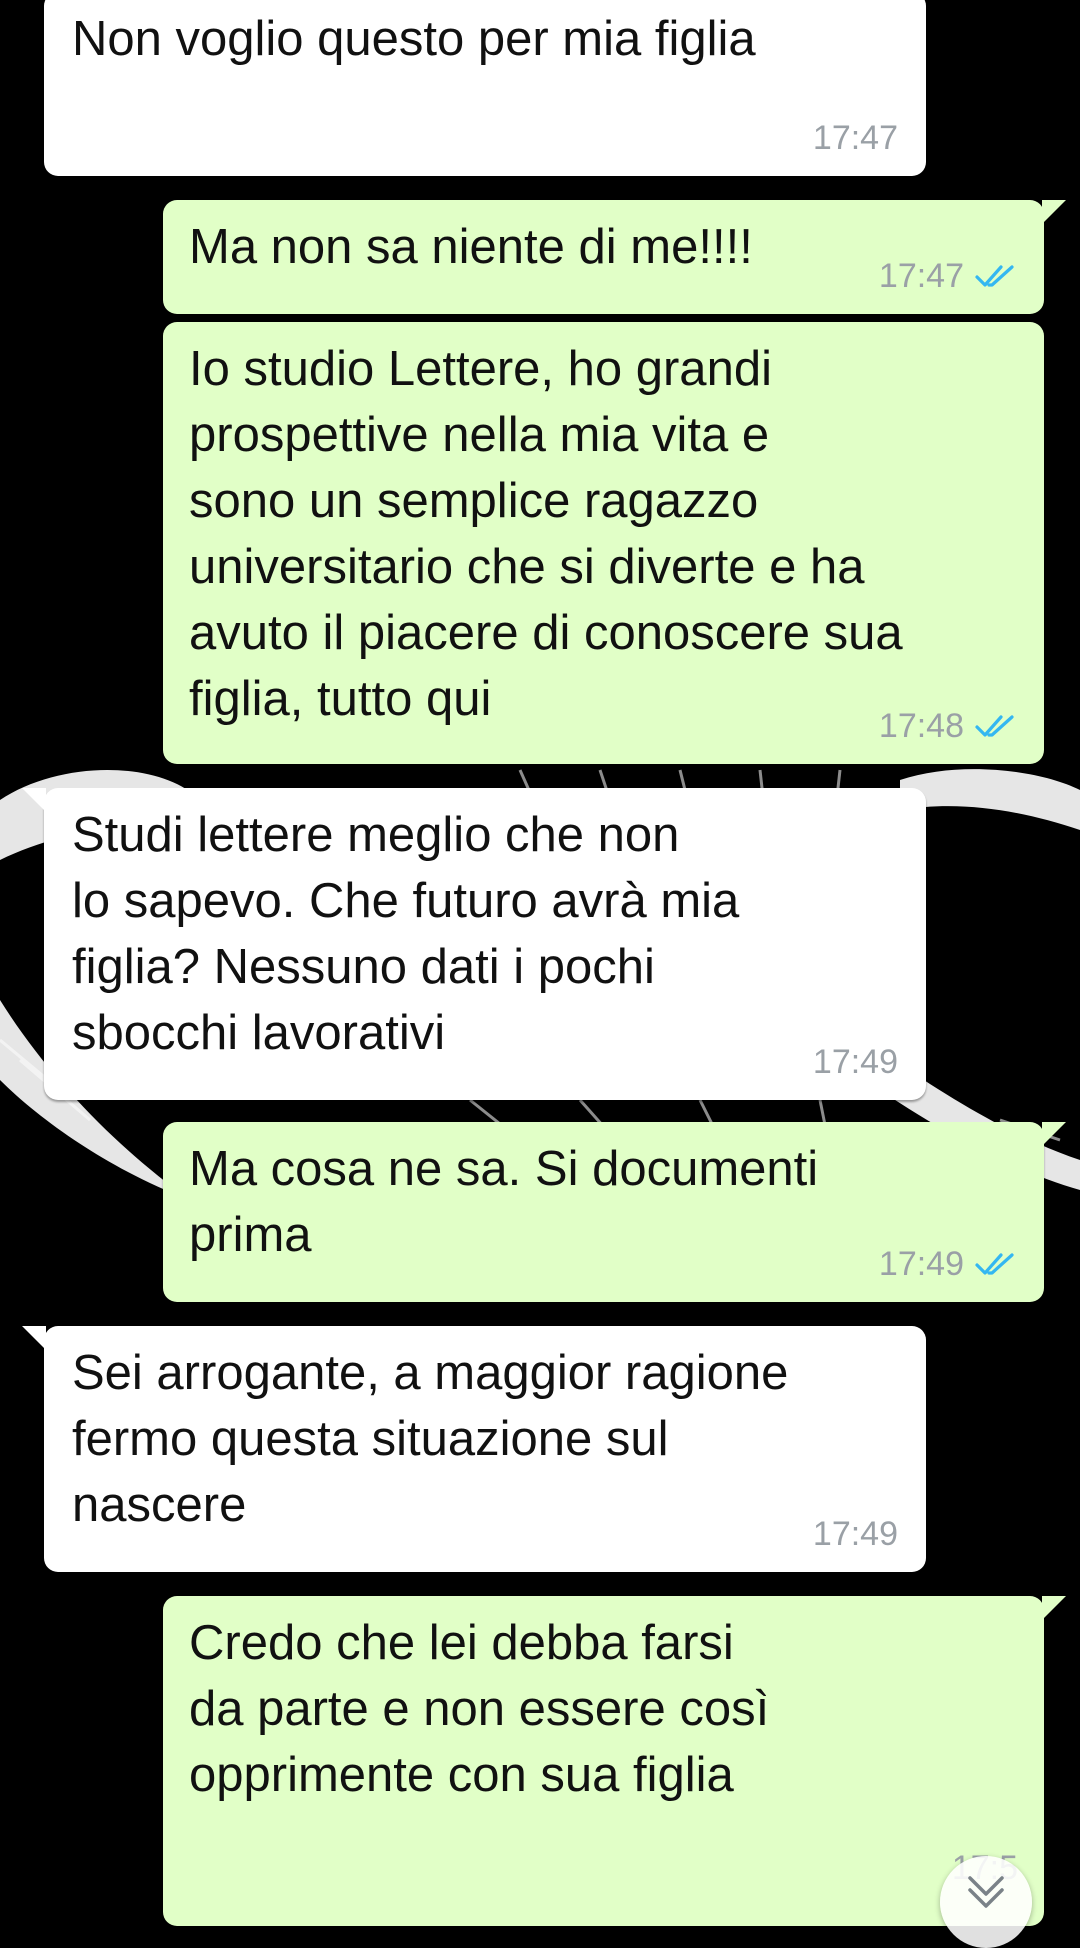  What do you see at coordinates (921, 726) in the screenshot?
I see `message-time: 17:48` at bounding box center [921, 726].